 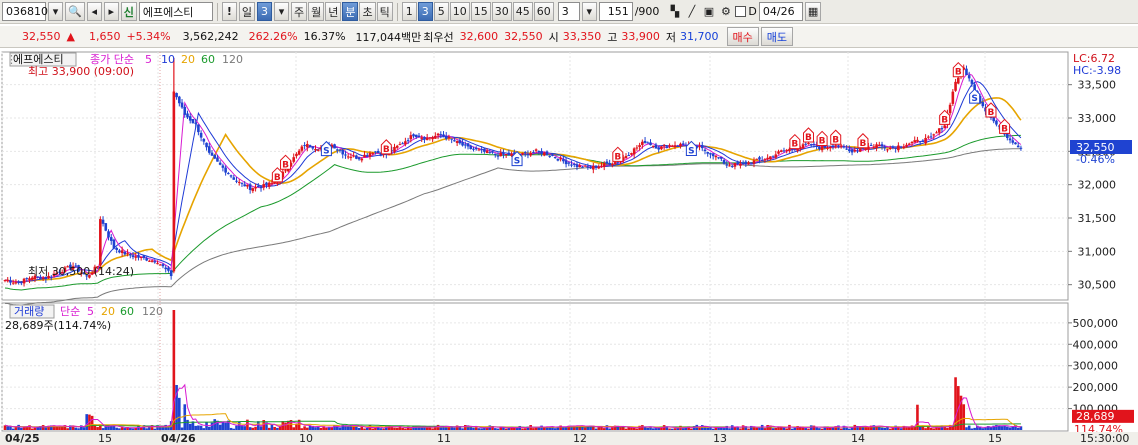 I want to click on period-tab-3: 분, so click(x=350, y=11).